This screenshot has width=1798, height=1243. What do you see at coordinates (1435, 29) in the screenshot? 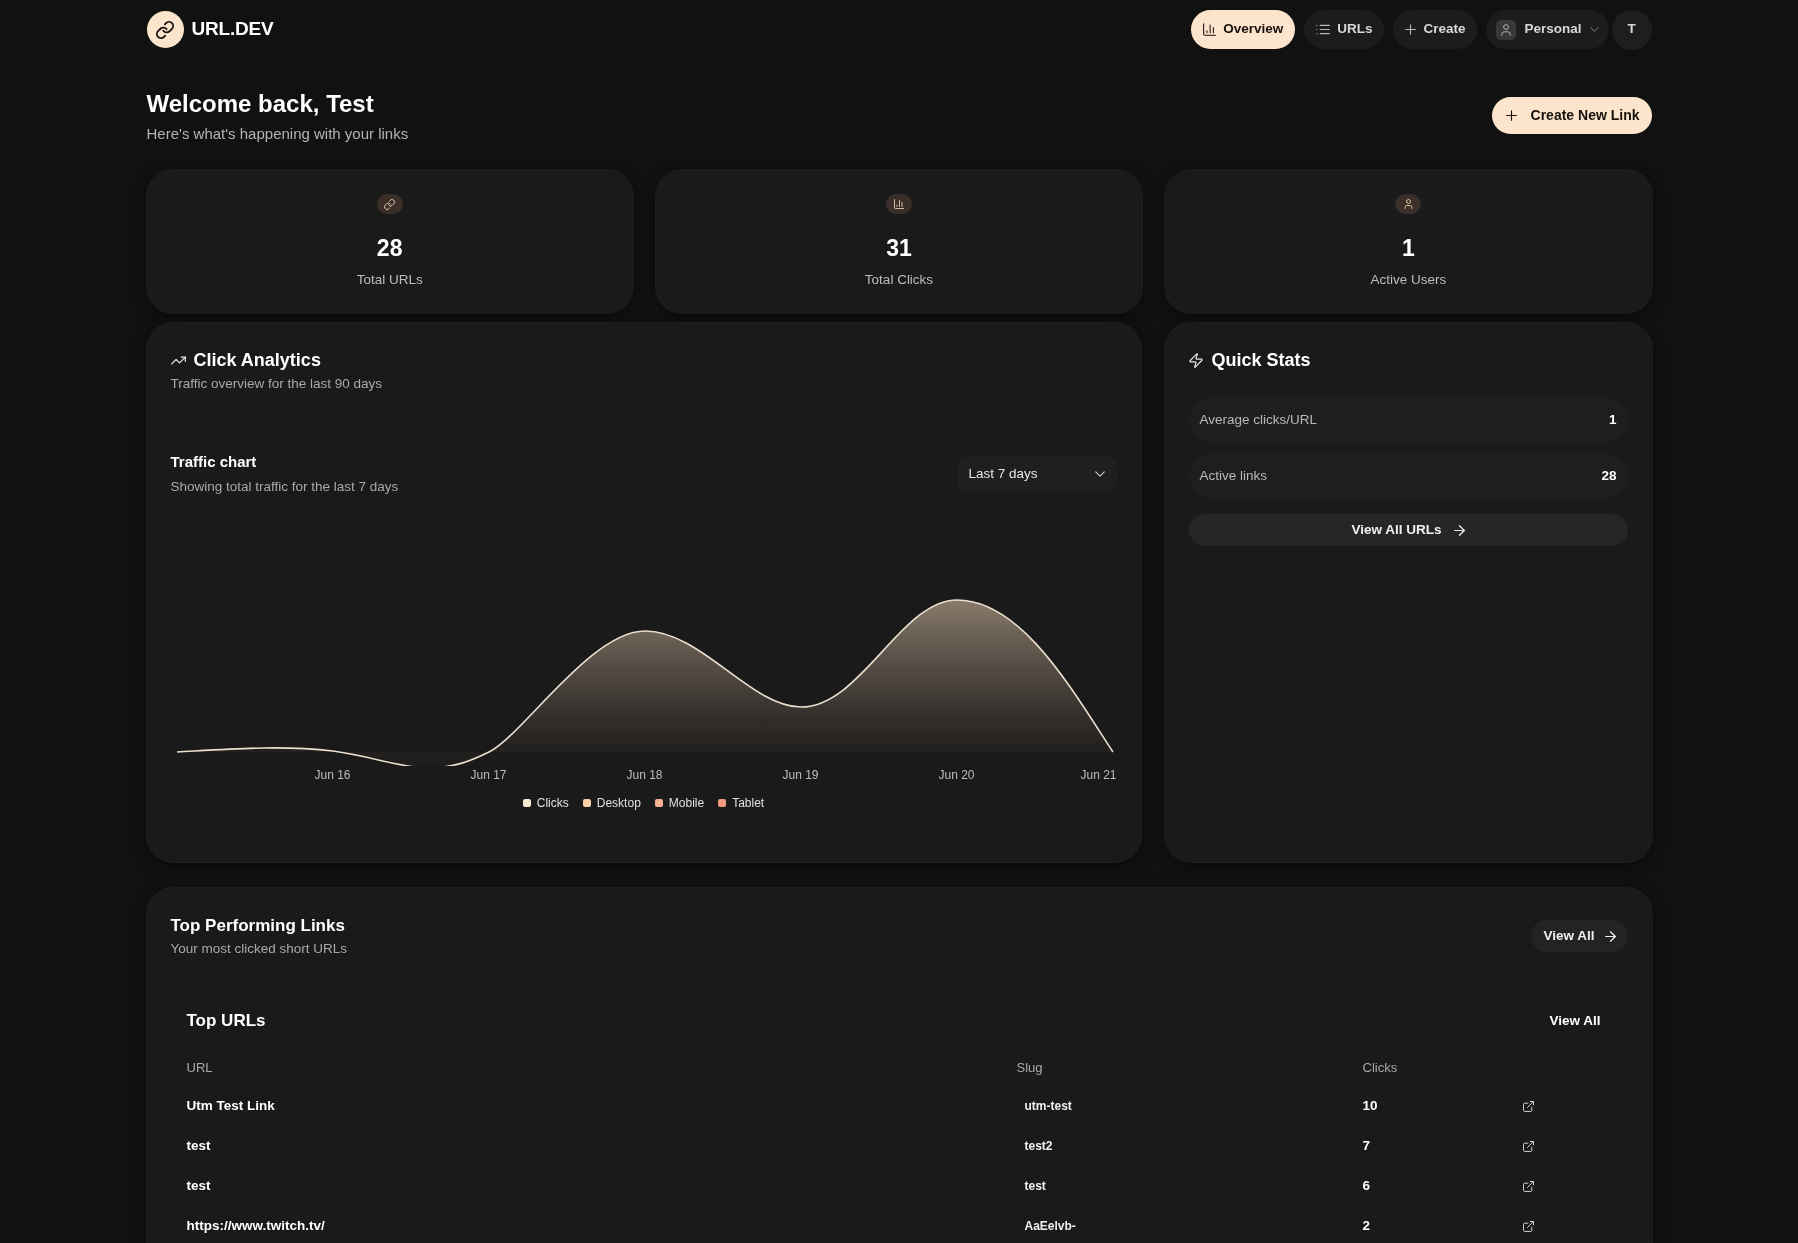
I see `nav-tab: Create` at bounding box center [1435, 29].